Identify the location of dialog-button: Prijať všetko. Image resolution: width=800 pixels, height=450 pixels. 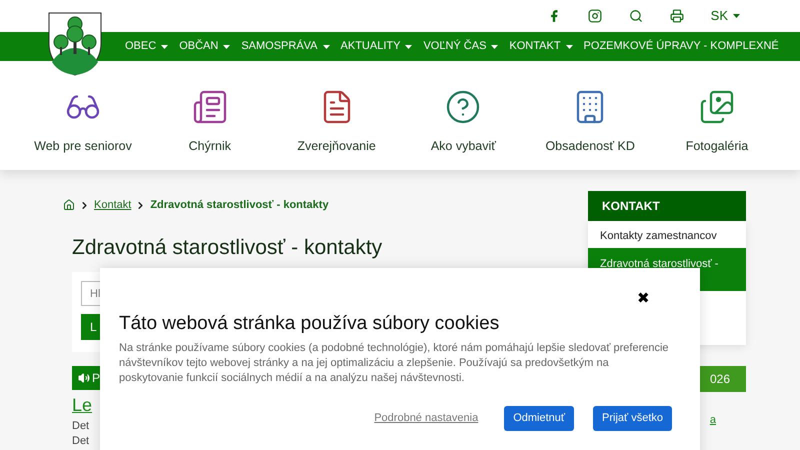
(632, 418).